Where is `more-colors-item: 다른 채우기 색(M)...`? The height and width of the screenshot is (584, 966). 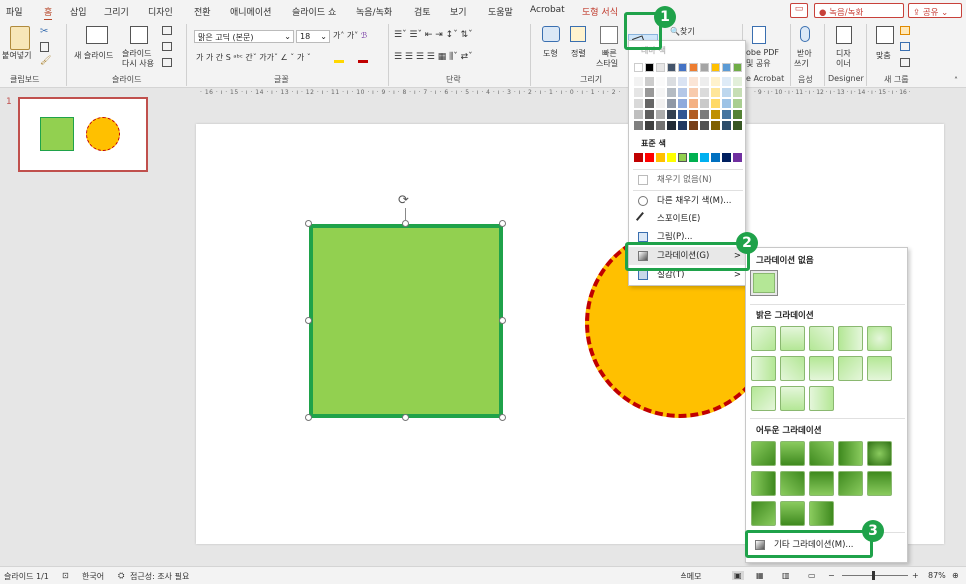
more-colors-item: 다른 채우기 색(M)... is located at coordinates (687, 201).